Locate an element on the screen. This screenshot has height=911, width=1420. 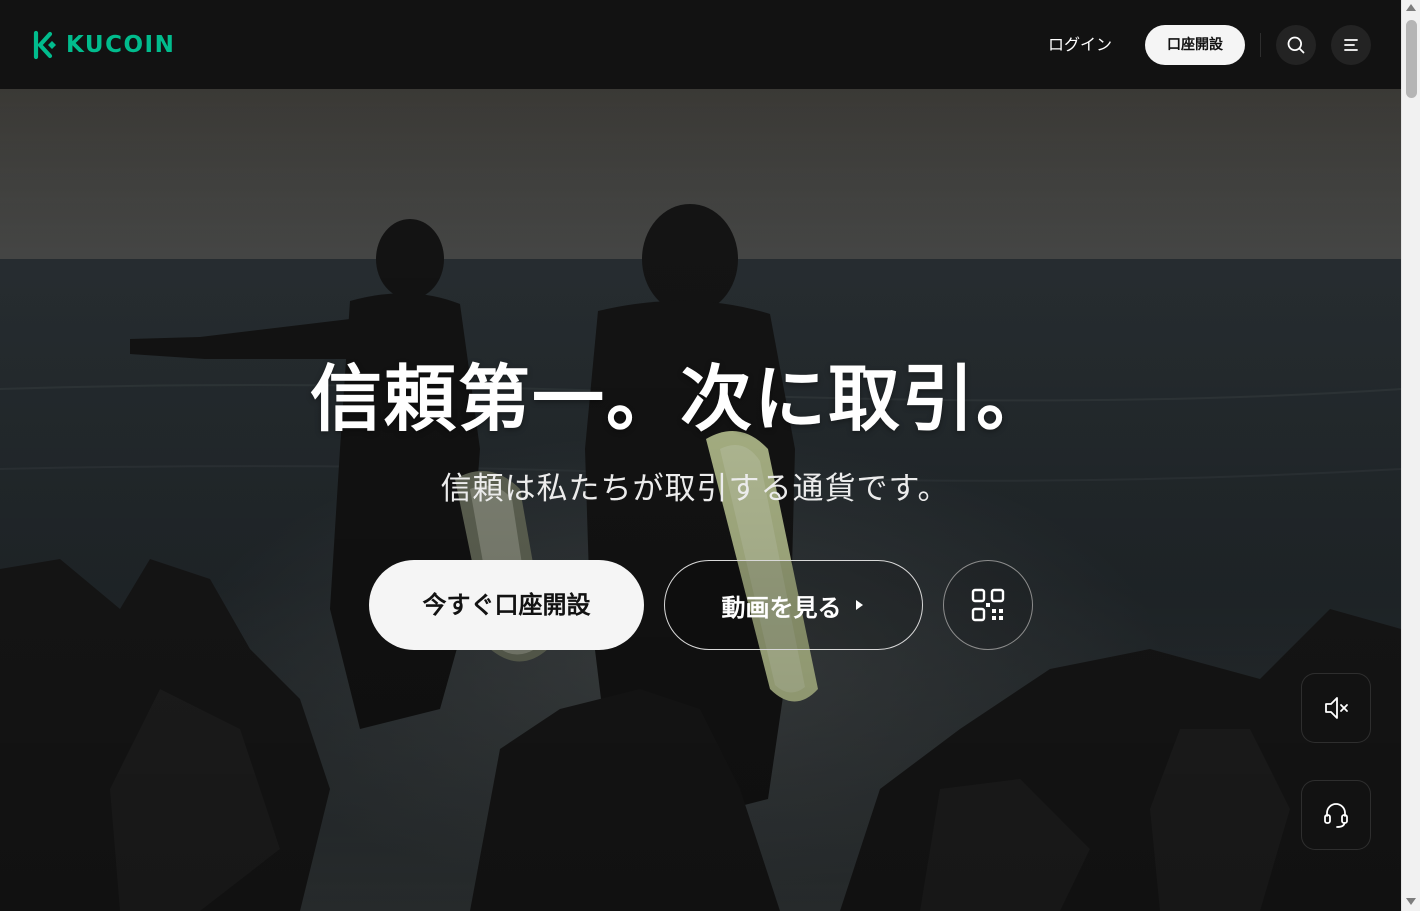
speaker-muted-icon is located at coordinates (1336, 708).